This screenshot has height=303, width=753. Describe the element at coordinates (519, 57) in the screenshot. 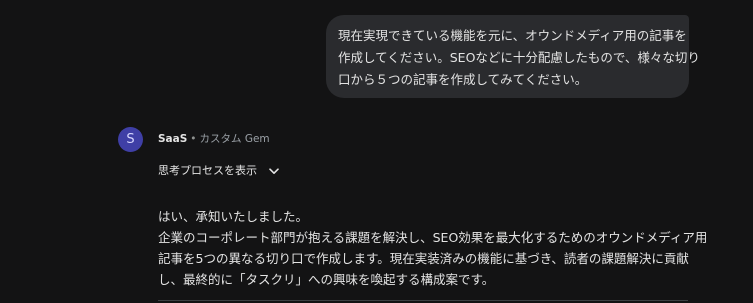

I see `user-message-line: 作成してください。SEOなどに十分配慮したもので、様々な切り` at that location.